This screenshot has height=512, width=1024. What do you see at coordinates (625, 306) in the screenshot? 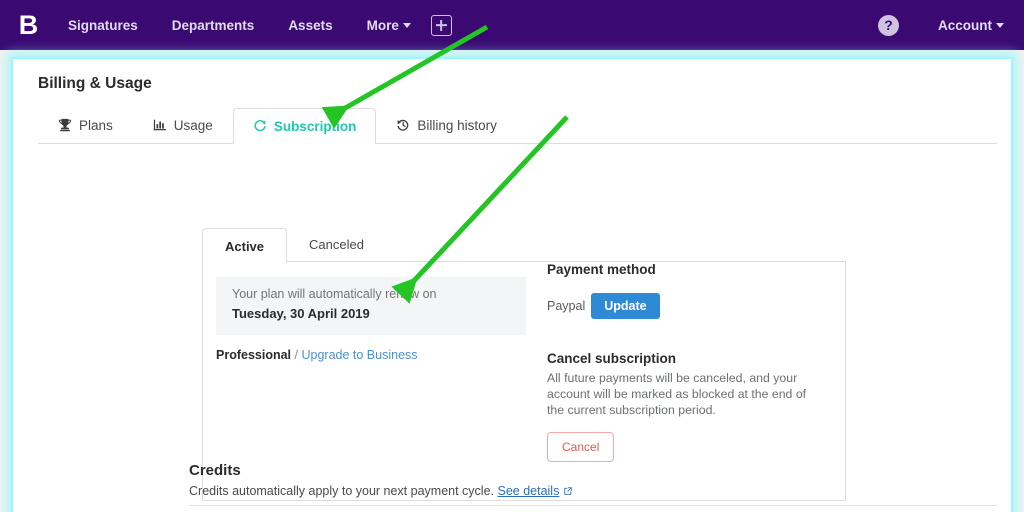
I see `update-payment-button: Update` at bounding box center [625, 306].